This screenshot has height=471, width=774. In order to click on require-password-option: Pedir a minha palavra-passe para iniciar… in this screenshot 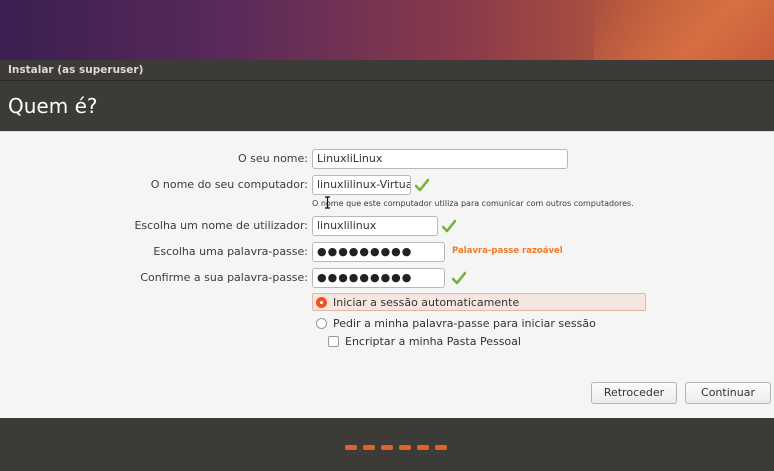, I will do `click(479, 323)`.